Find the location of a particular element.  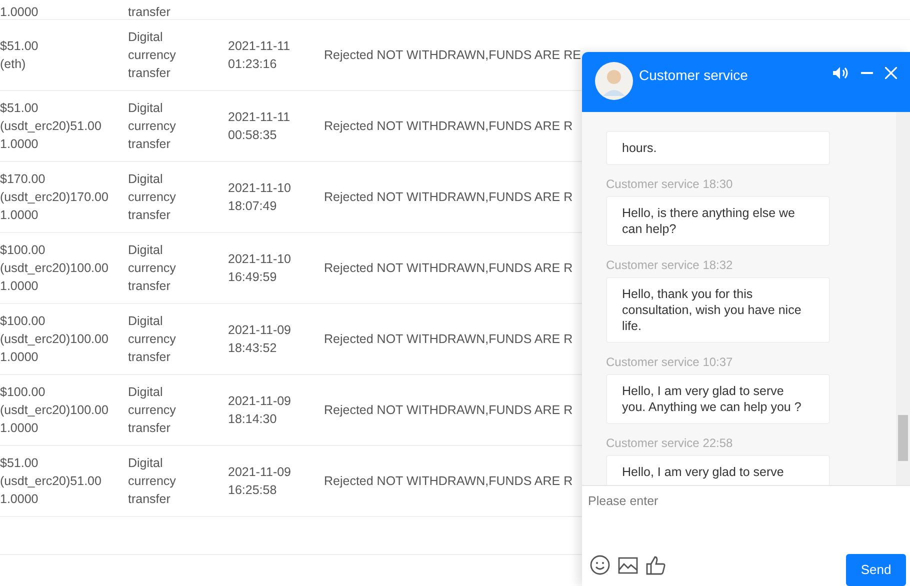

smiley-icon is located at coordinates (600, 565).